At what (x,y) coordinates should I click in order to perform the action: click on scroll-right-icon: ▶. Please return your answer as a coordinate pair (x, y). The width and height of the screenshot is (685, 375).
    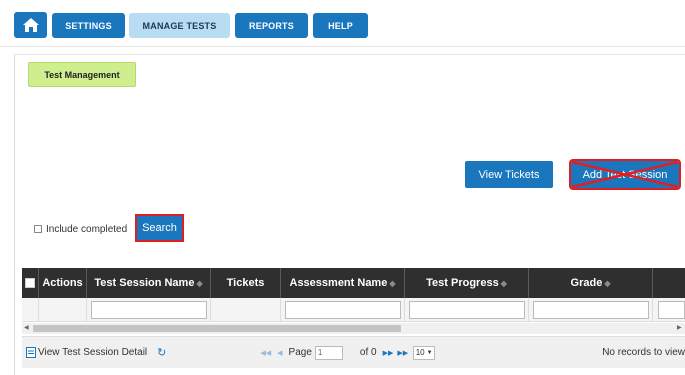
    Looking at the image, I should click on (679, 327).